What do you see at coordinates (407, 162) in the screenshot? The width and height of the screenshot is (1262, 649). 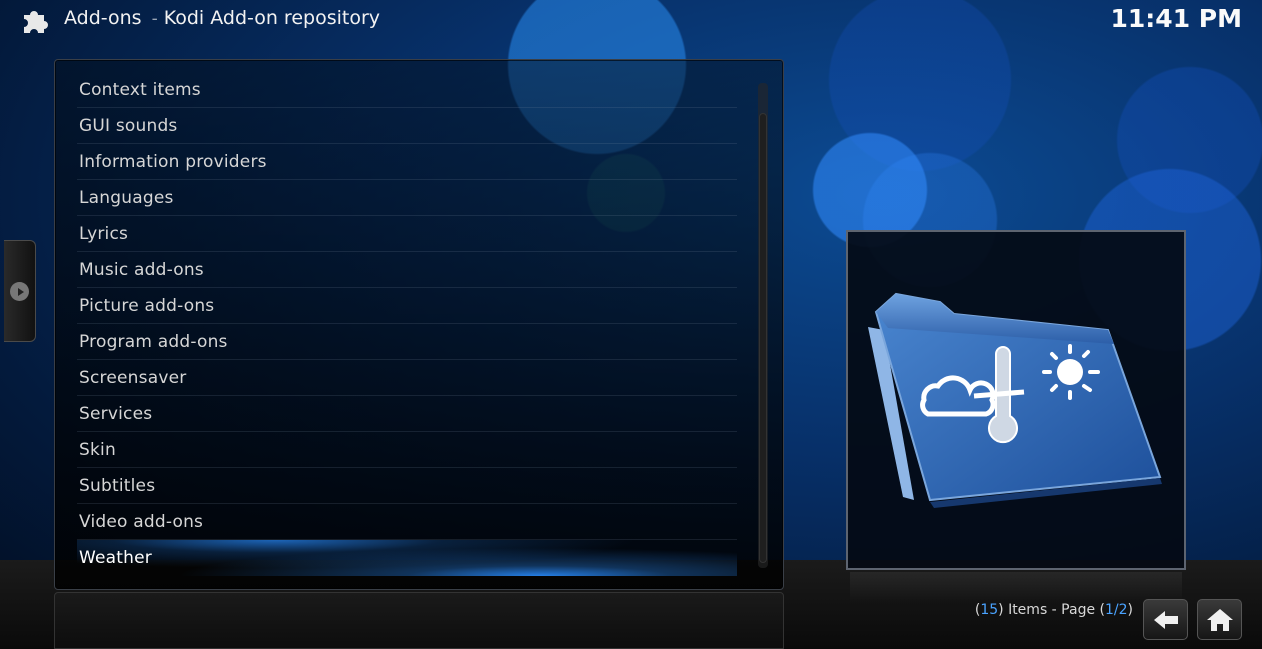 I see `list-item: Information providers` at bounding box center [407, 162].